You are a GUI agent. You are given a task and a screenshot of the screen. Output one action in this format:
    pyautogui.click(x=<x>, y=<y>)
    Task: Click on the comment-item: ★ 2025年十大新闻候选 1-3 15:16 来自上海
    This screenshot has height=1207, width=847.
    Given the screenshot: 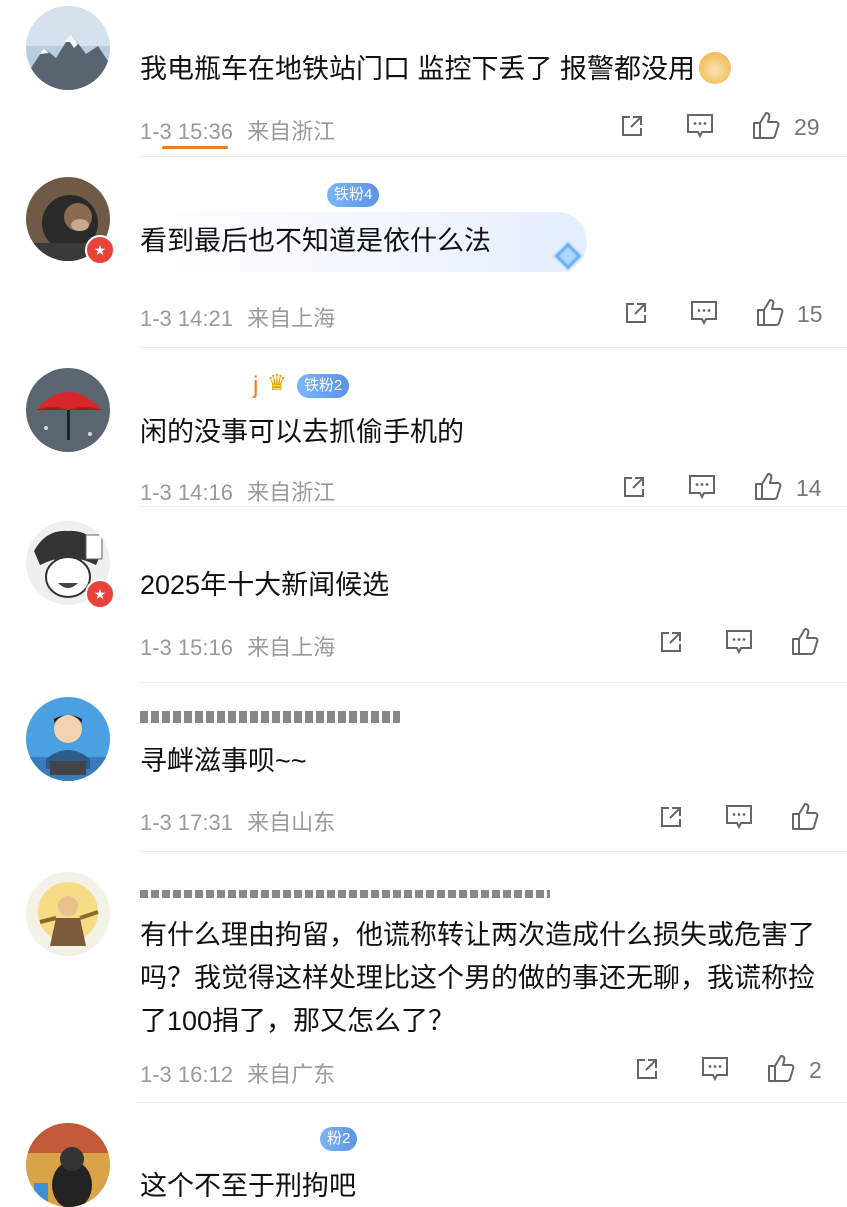 What is the action you would take?
    pyautogui.click(x=423, y=594)
    